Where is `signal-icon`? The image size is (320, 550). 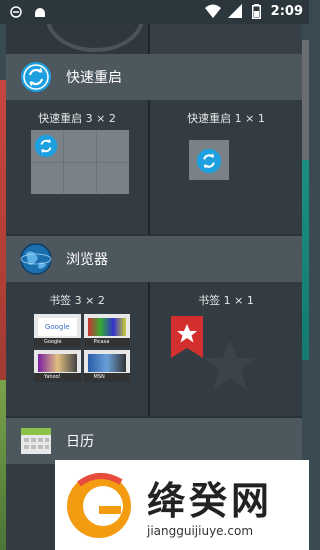
signal-icon is located at coordinates (235, 11).